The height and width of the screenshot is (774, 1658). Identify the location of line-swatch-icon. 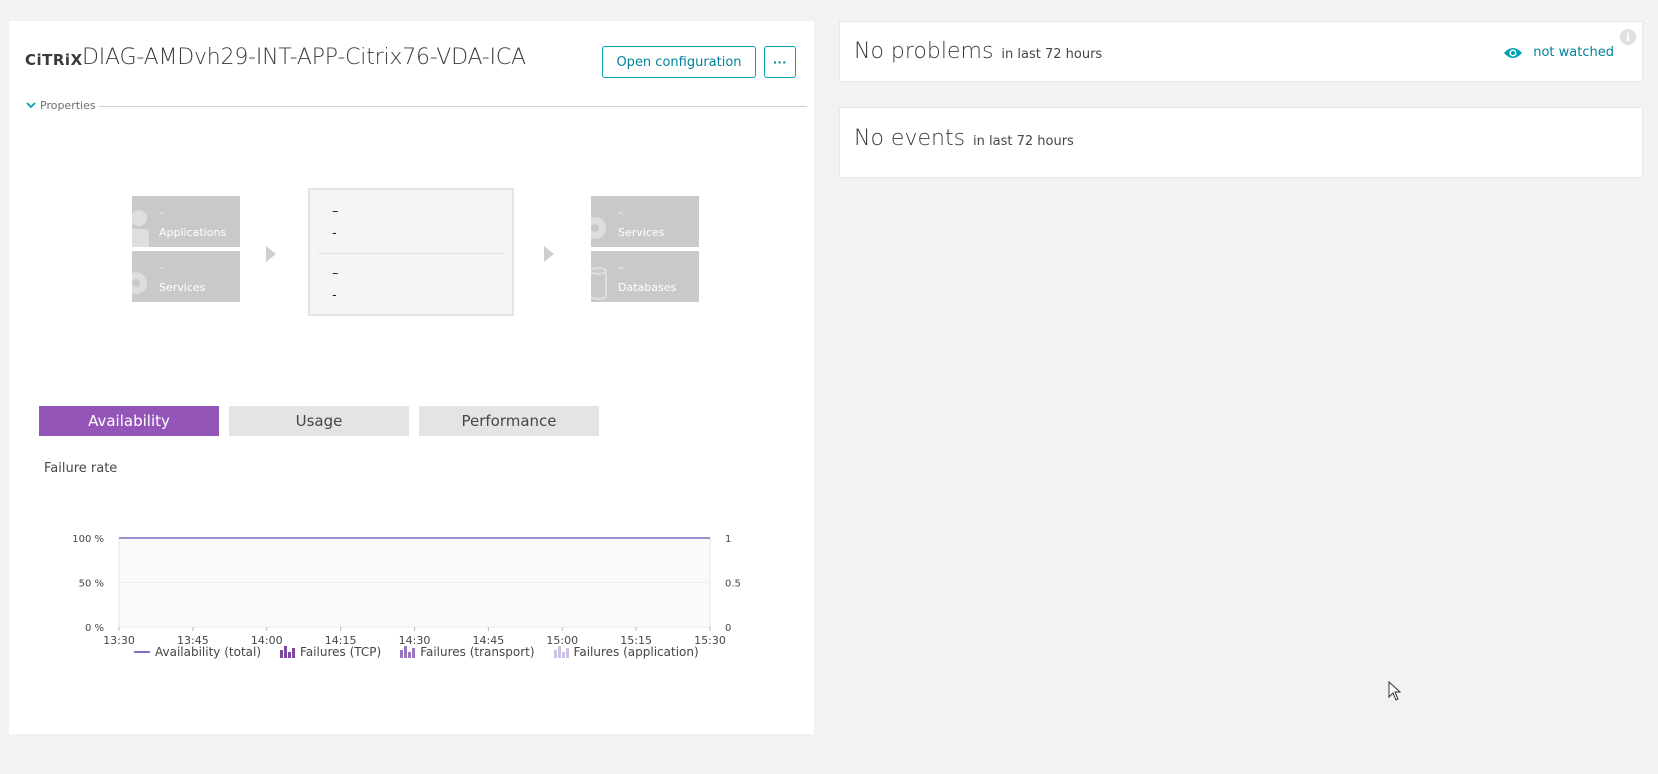
(142, 652).